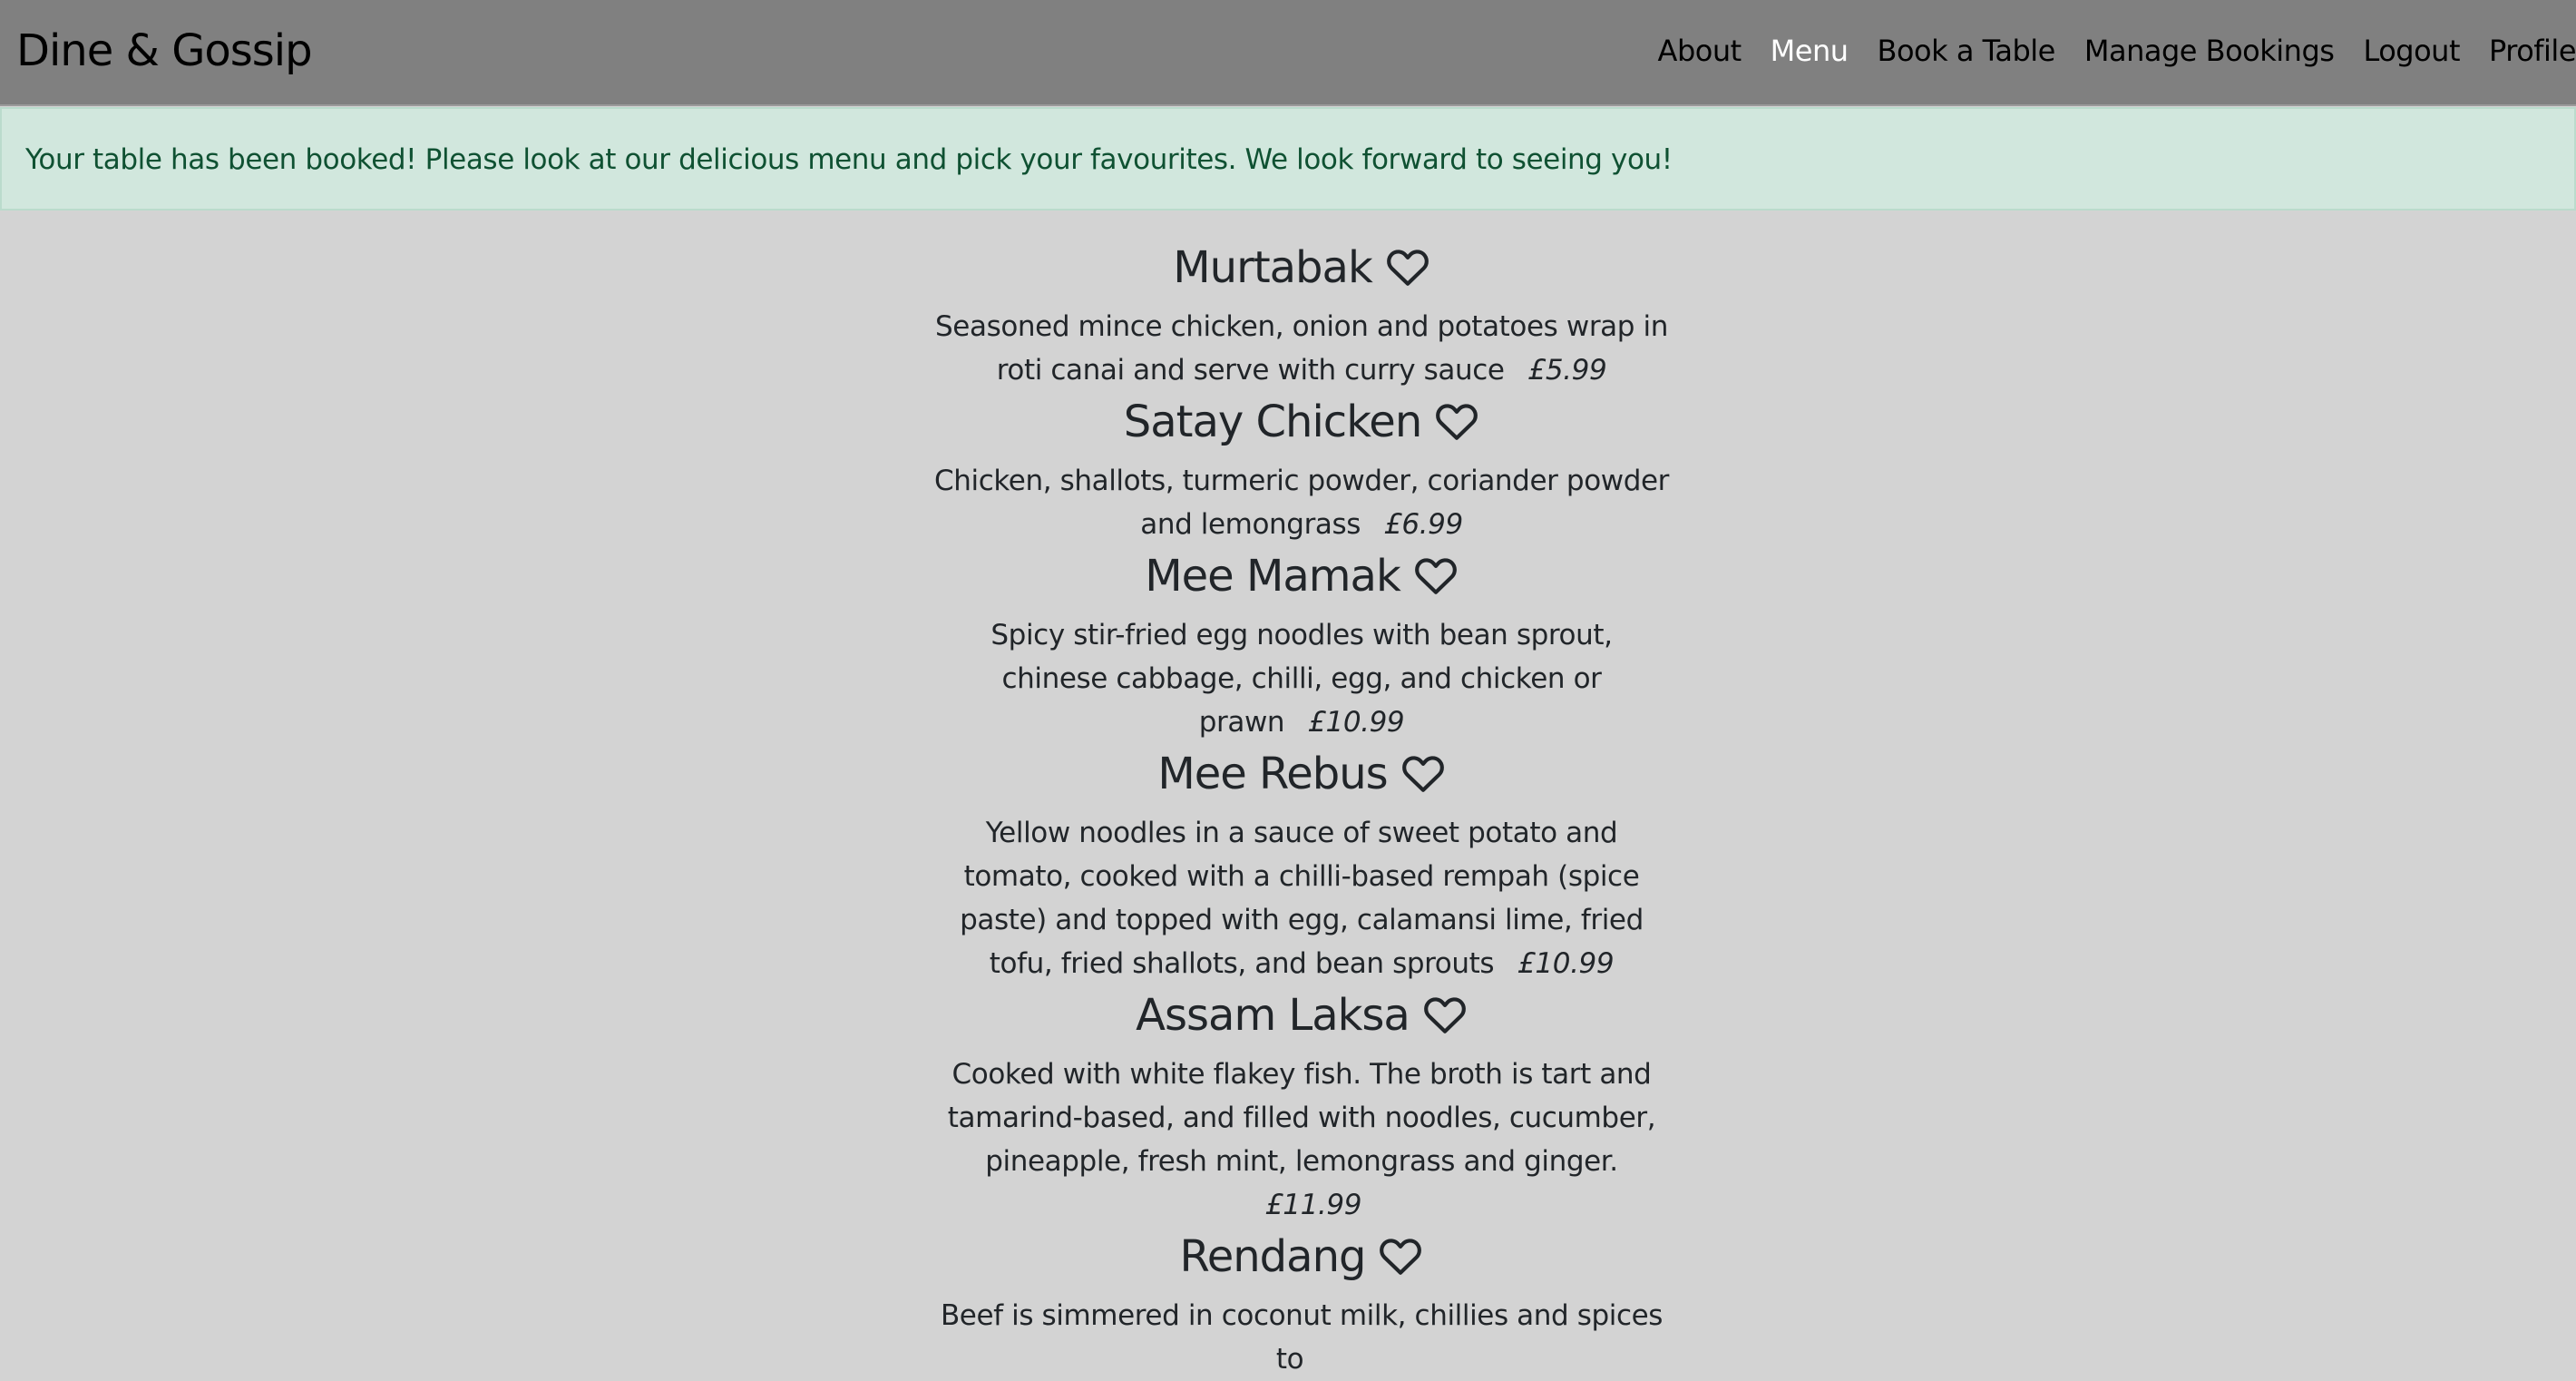 The image size is (2576, 1381). Describe the element at coordinates (2209, 51) in the screenshot. I see `nav-link-manage-bookings: Manage Bookings` at that location.